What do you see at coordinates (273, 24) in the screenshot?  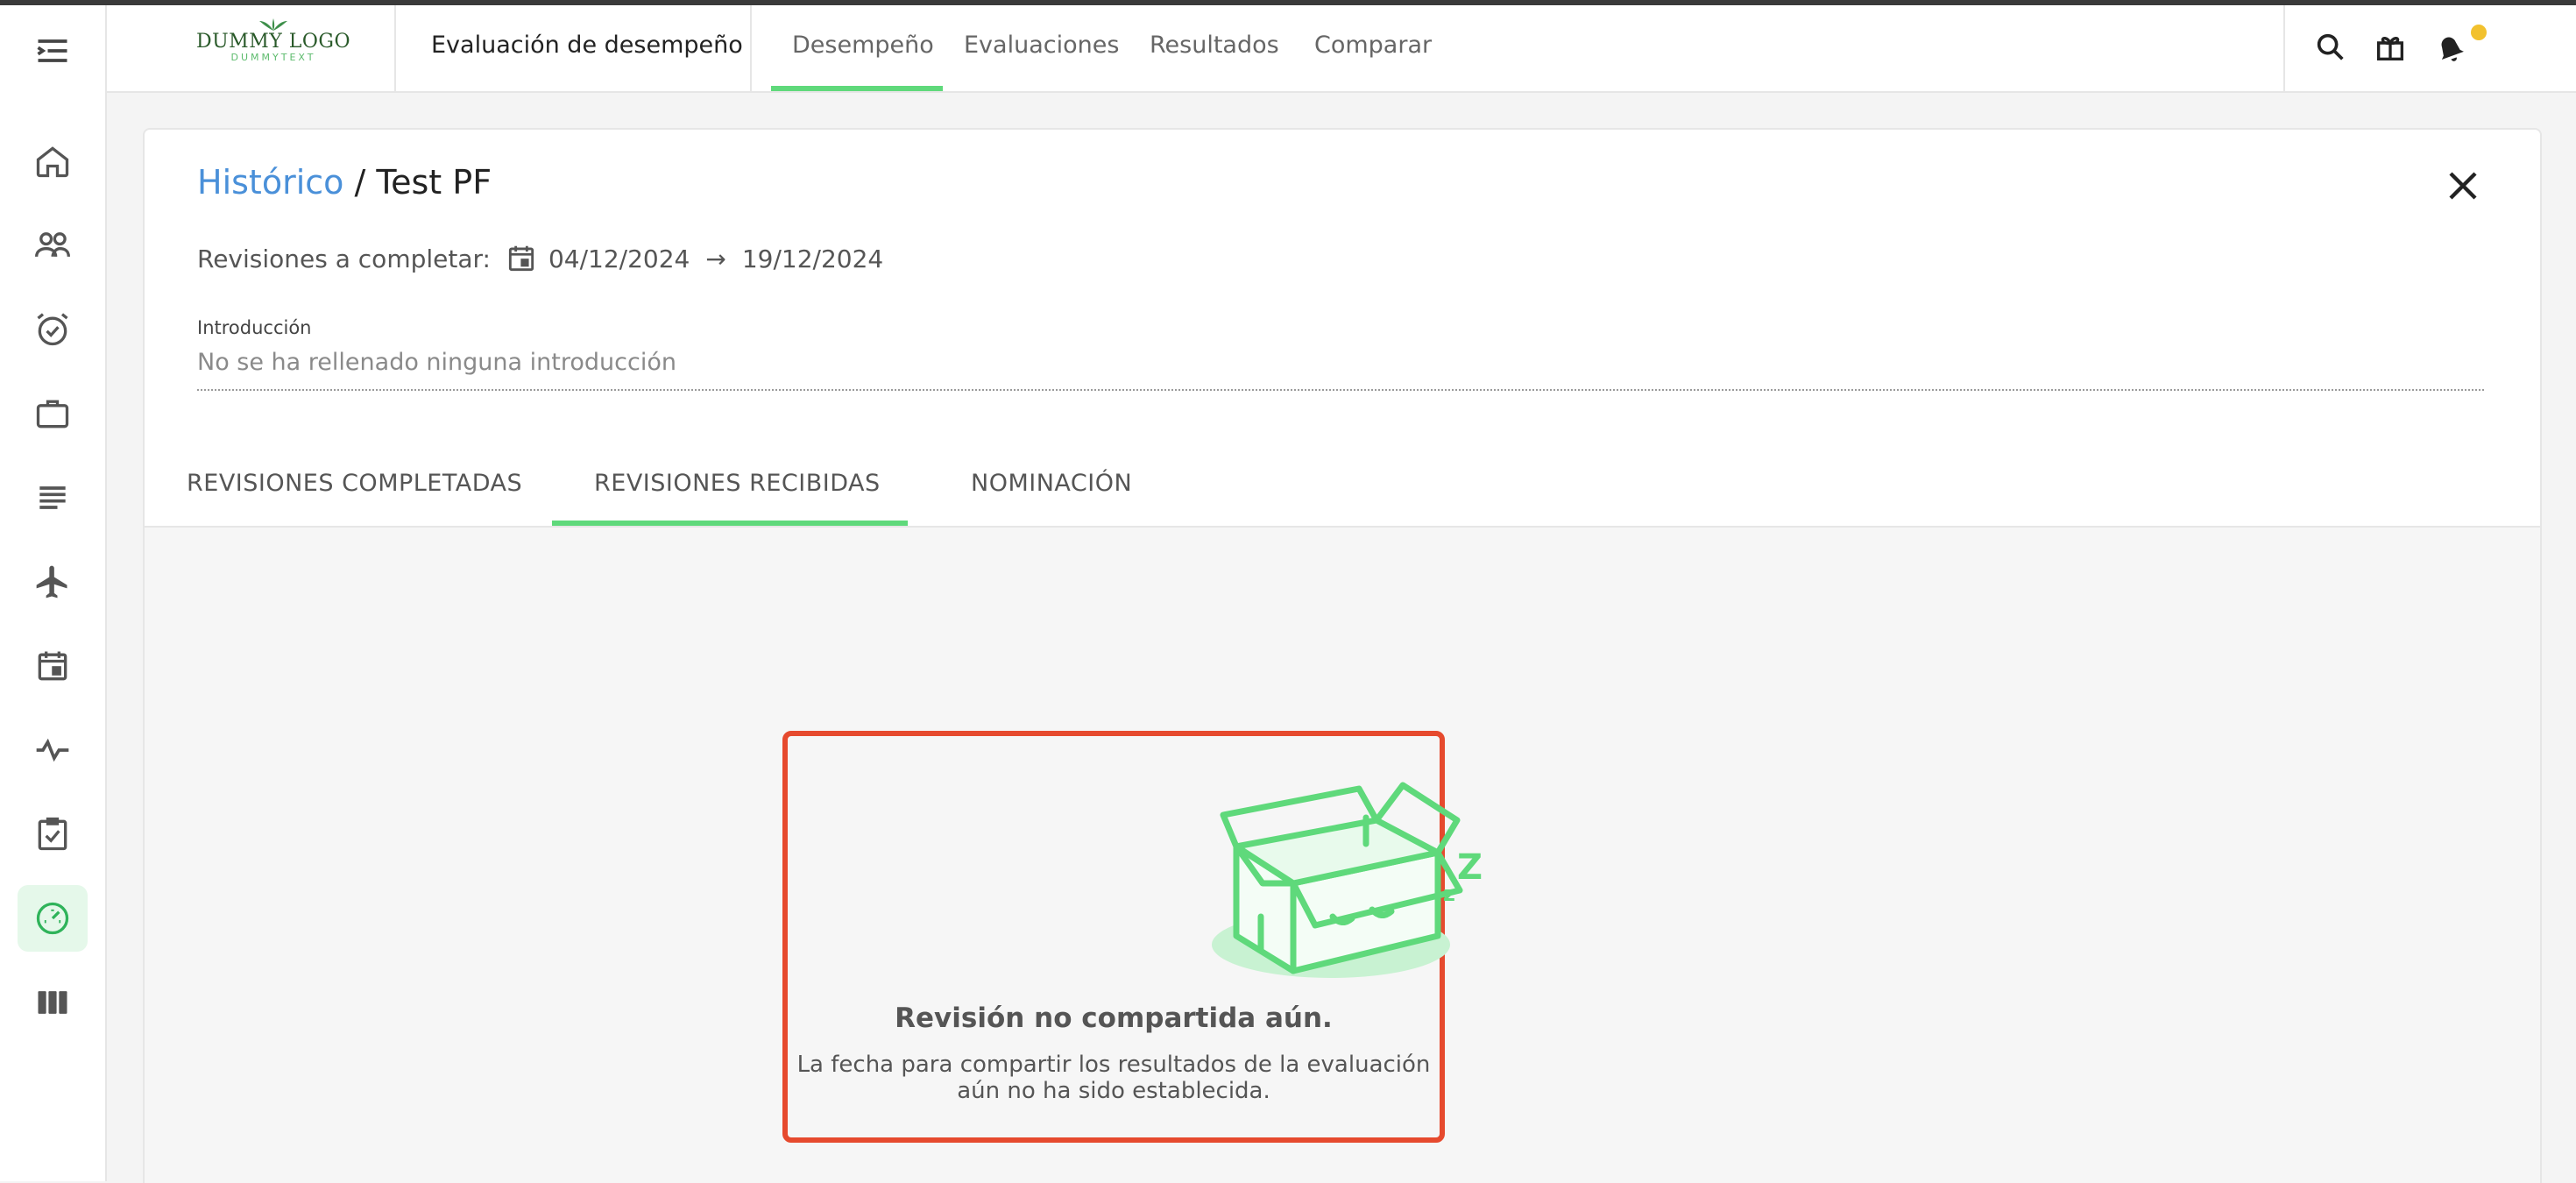 I see `leaf-logo-icon` at bounding box center [273, 24].